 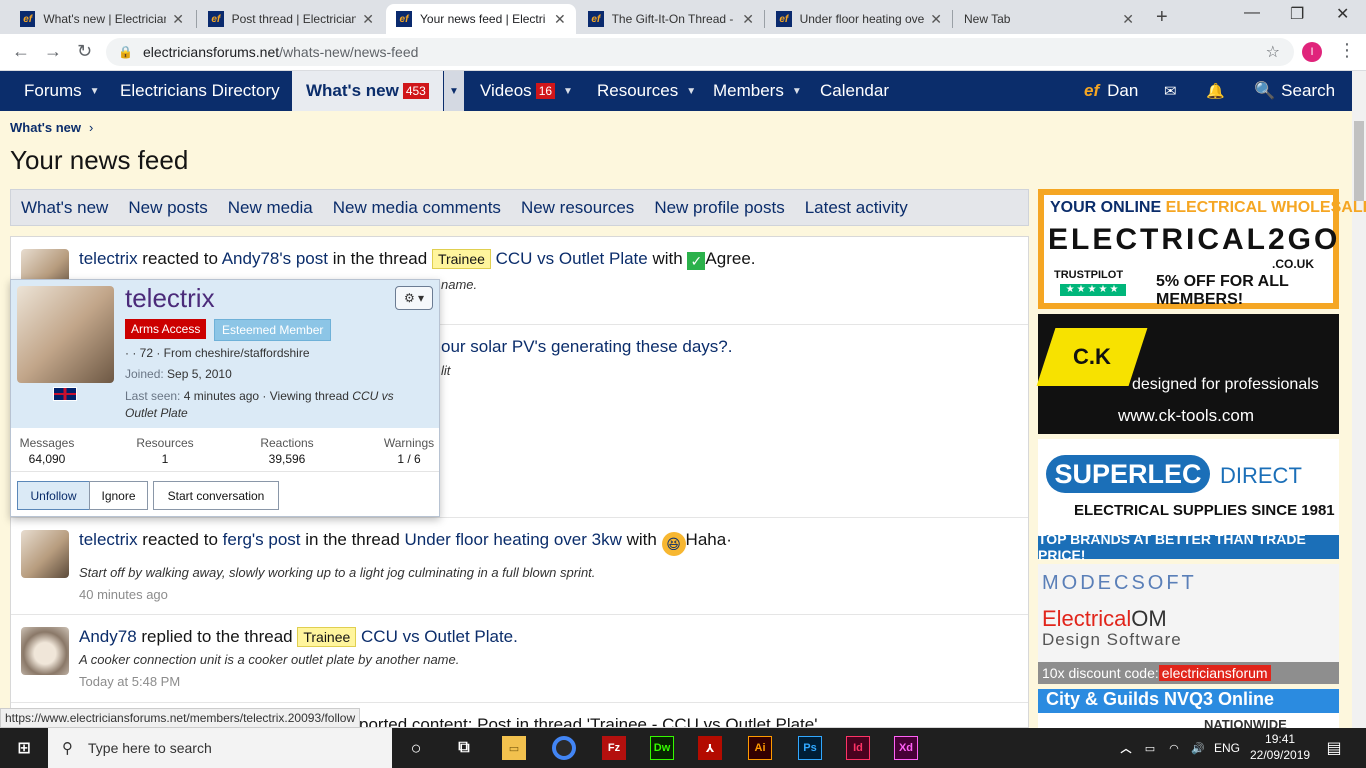 I want to click on xd-icon: Xd, so click(x=906, y=748).